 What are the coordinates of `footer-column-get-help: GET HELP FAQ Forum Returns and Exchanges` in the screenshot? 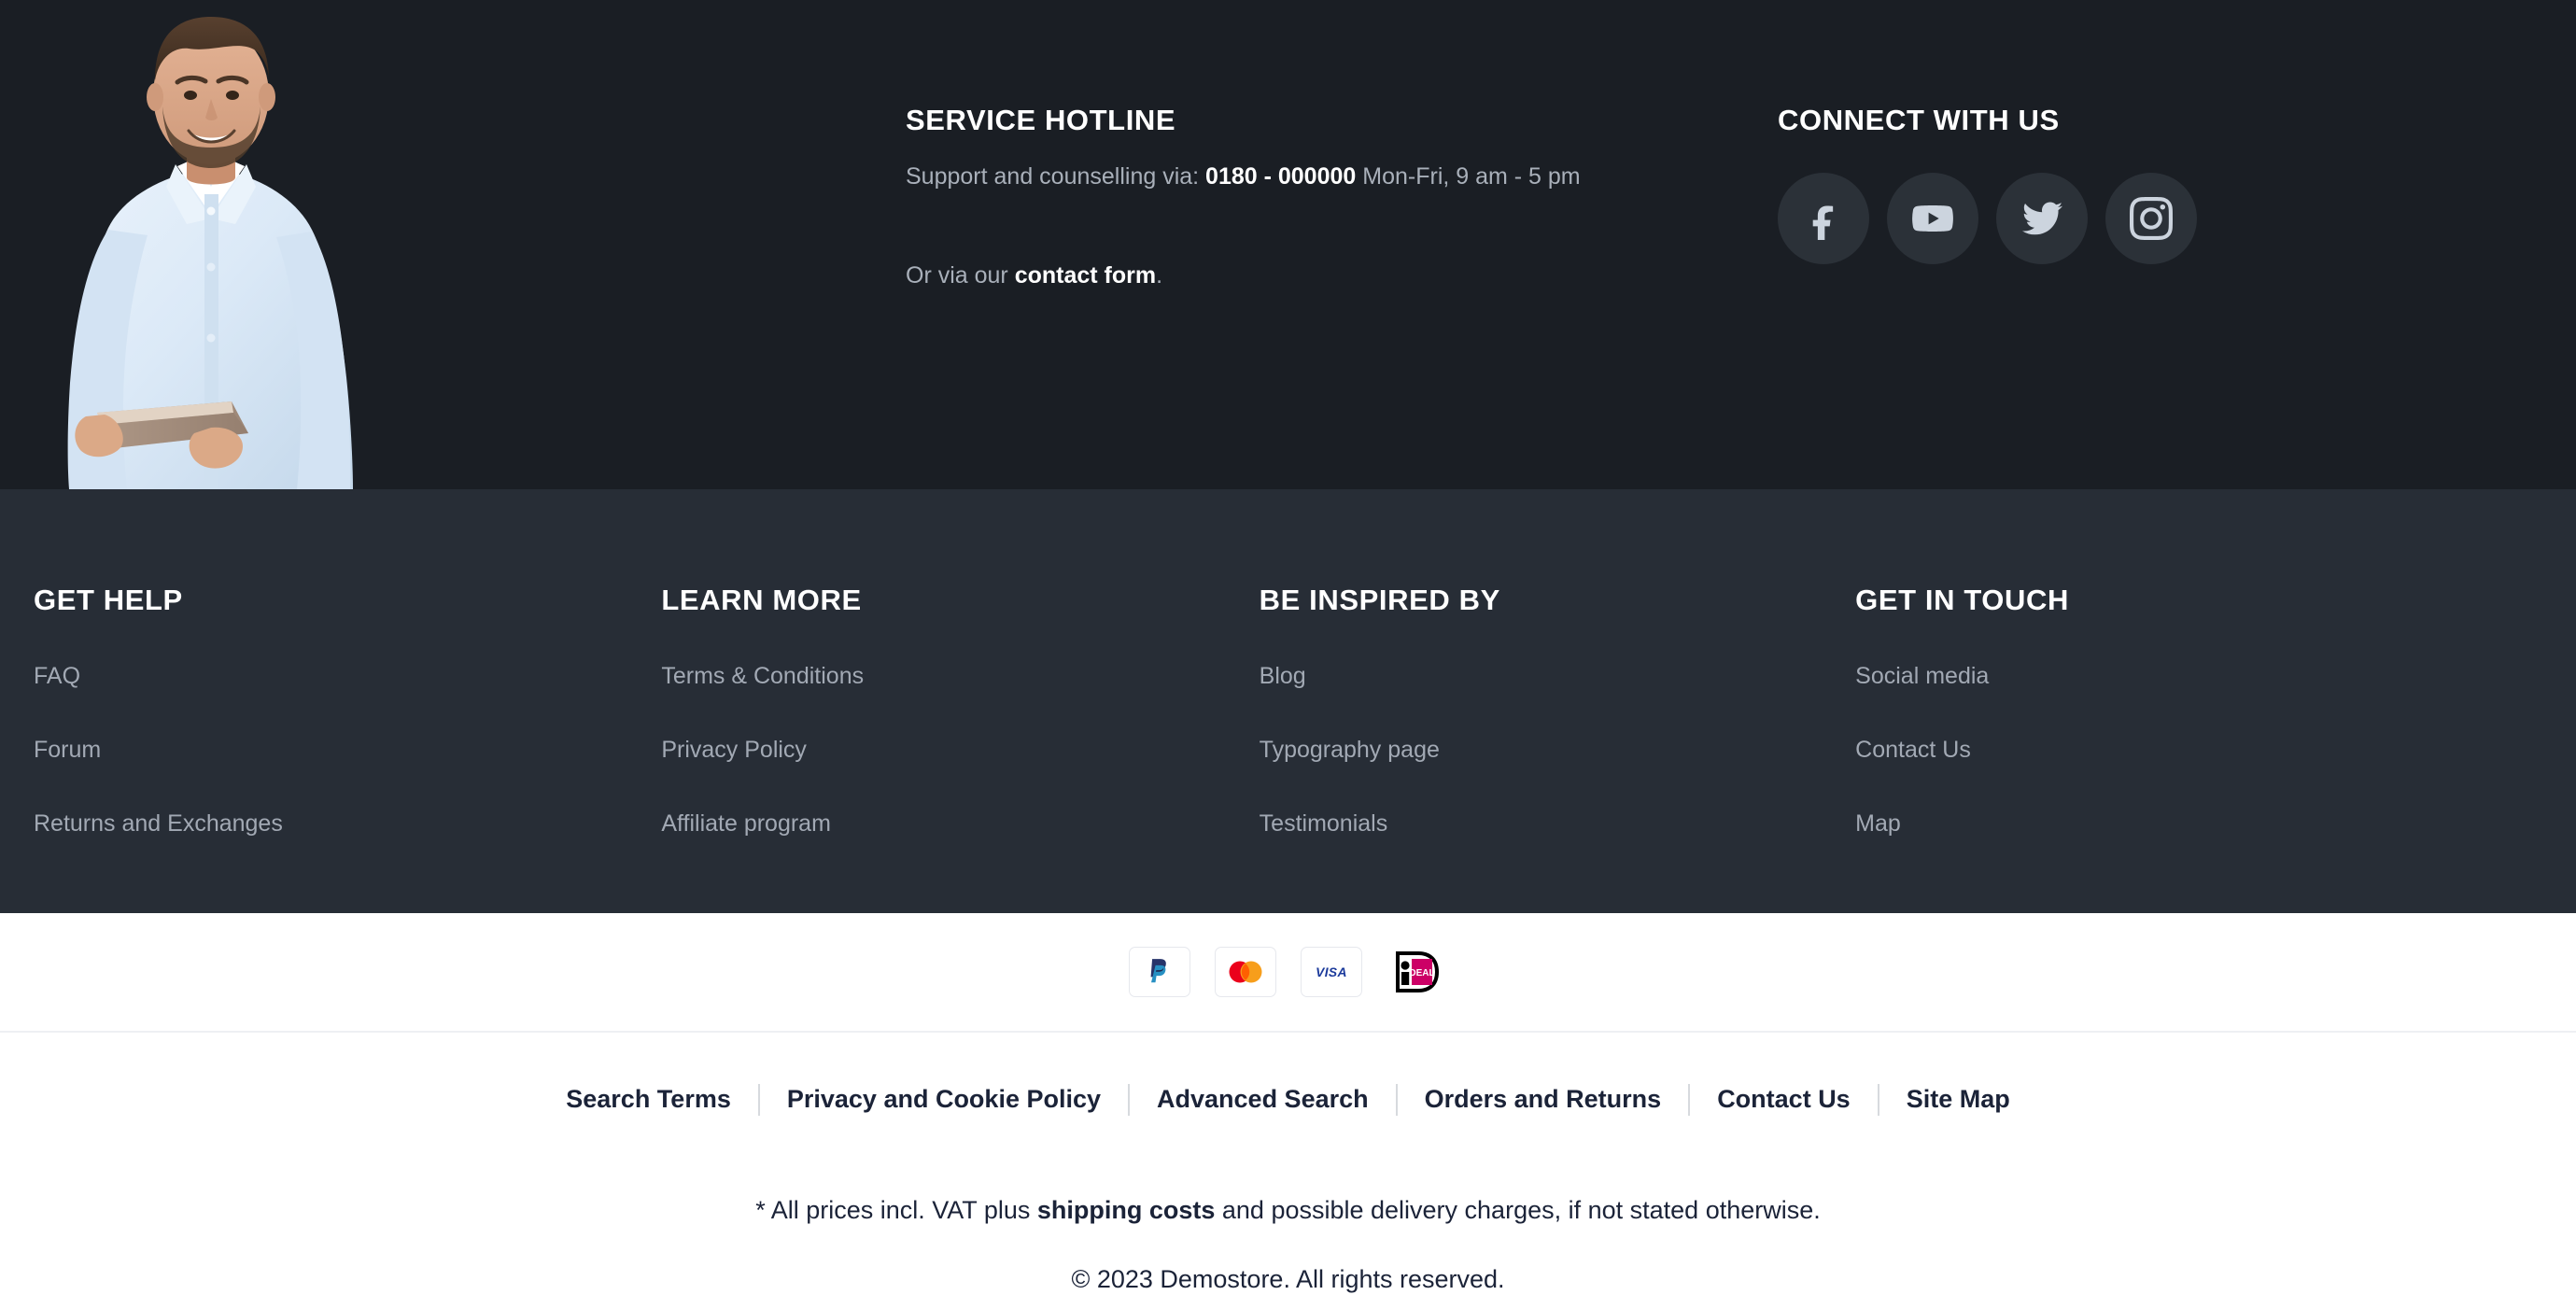 It's located at (348, 710).